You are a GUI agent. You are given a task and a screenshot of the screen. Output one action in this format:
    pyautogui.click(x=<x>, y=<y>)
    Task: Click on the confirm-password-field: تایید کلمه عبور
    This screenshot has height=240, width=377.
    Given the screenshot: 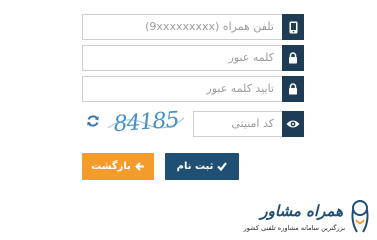 What is the action you would take?
    pyautogui.click(x=193, y=89)
    